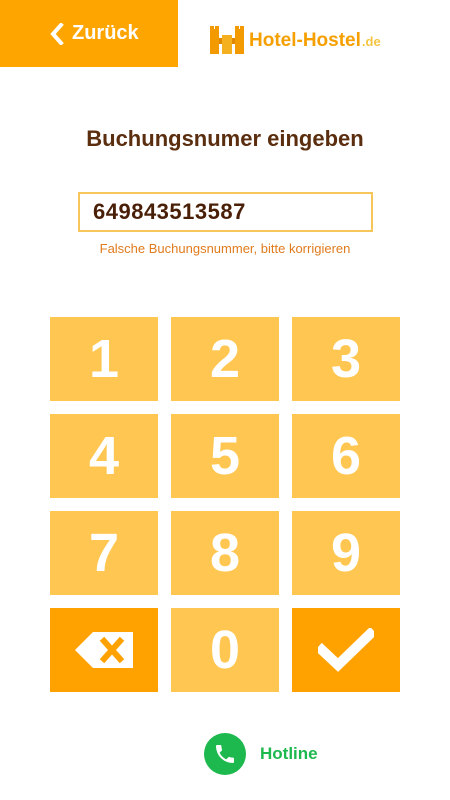 Image resolution: width=450 pixels, height=800 pixels. I want to click on brand-tld: .de, so click(371, 41).